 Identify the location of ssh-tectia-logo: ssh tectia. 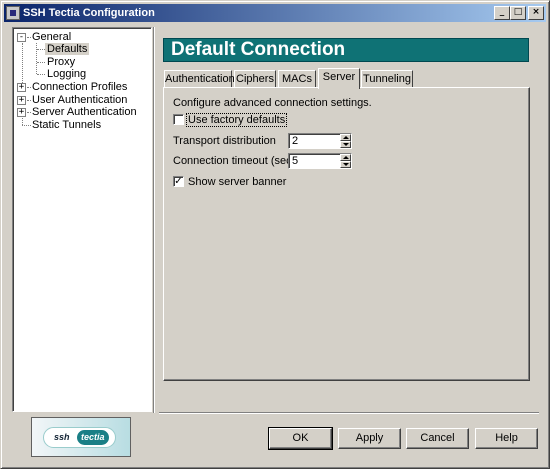
(81, 437).